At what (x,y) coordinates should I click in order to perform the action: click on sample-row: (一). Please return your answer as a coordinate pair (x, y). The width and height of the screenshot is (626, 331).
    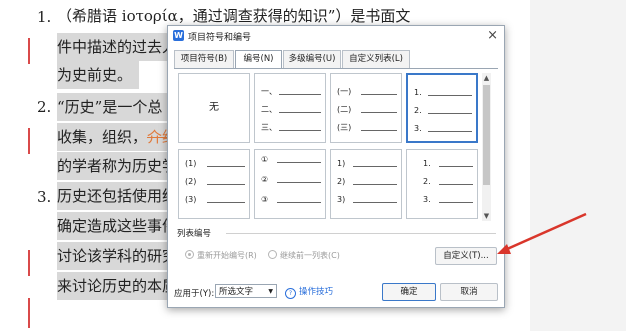
    Looking at the image, I should click on (367, 92).